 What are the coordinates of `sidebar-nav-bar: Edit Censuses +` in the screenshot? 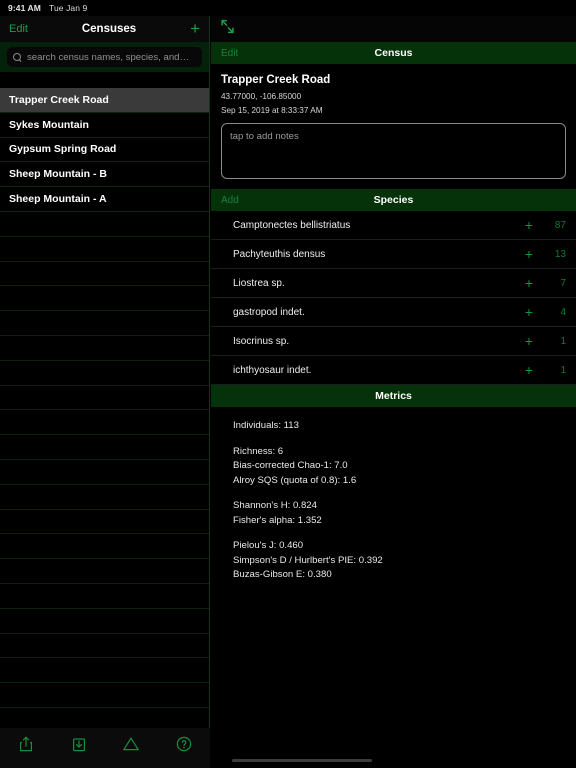 It's located at (104, 29).